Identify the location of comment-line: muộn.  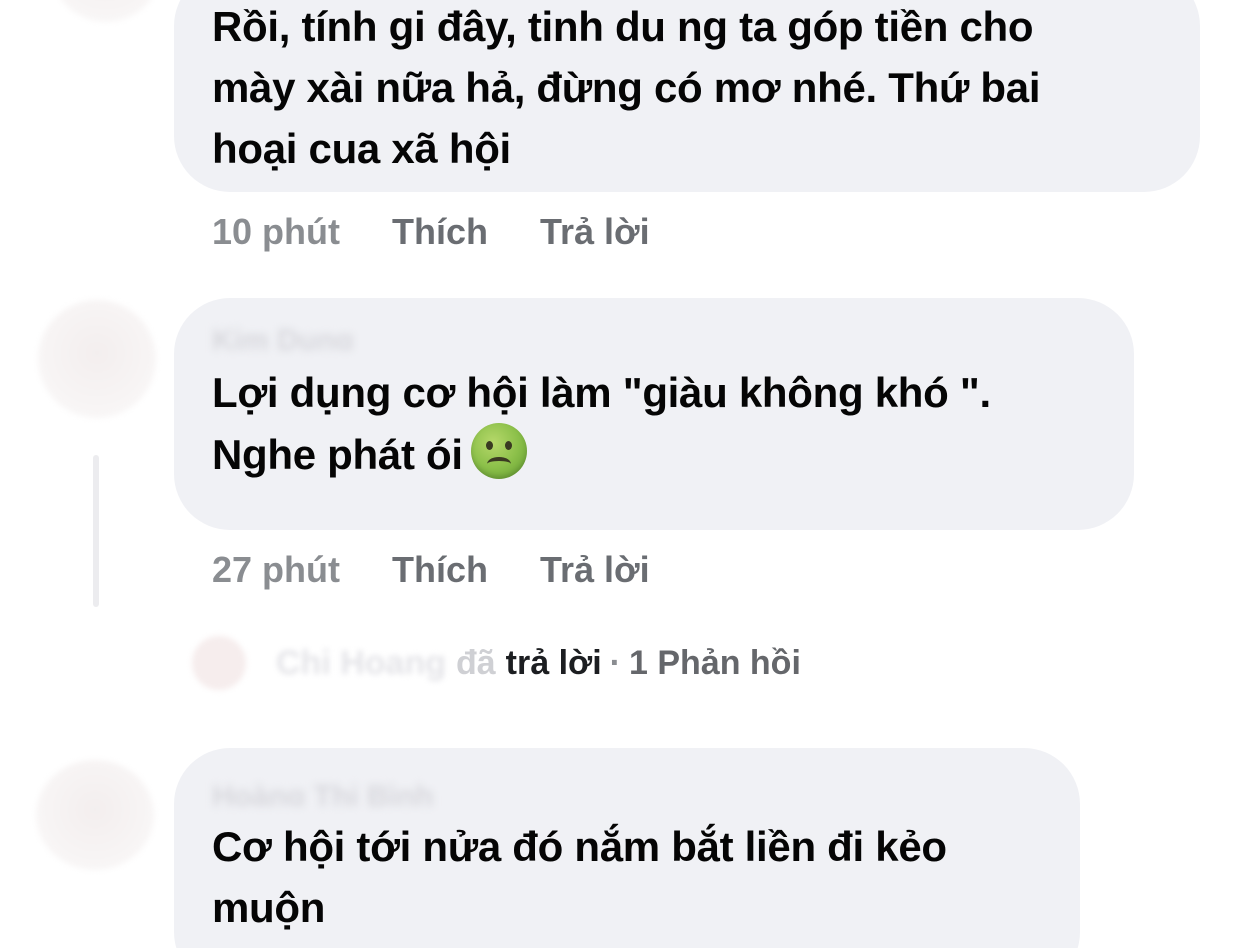
(269, 907).